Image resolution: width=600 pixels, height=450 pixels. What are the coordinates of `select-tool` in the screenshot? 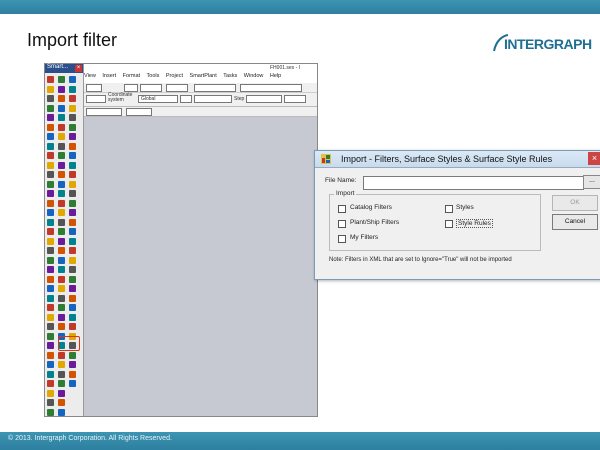 It's located at (96, 99).